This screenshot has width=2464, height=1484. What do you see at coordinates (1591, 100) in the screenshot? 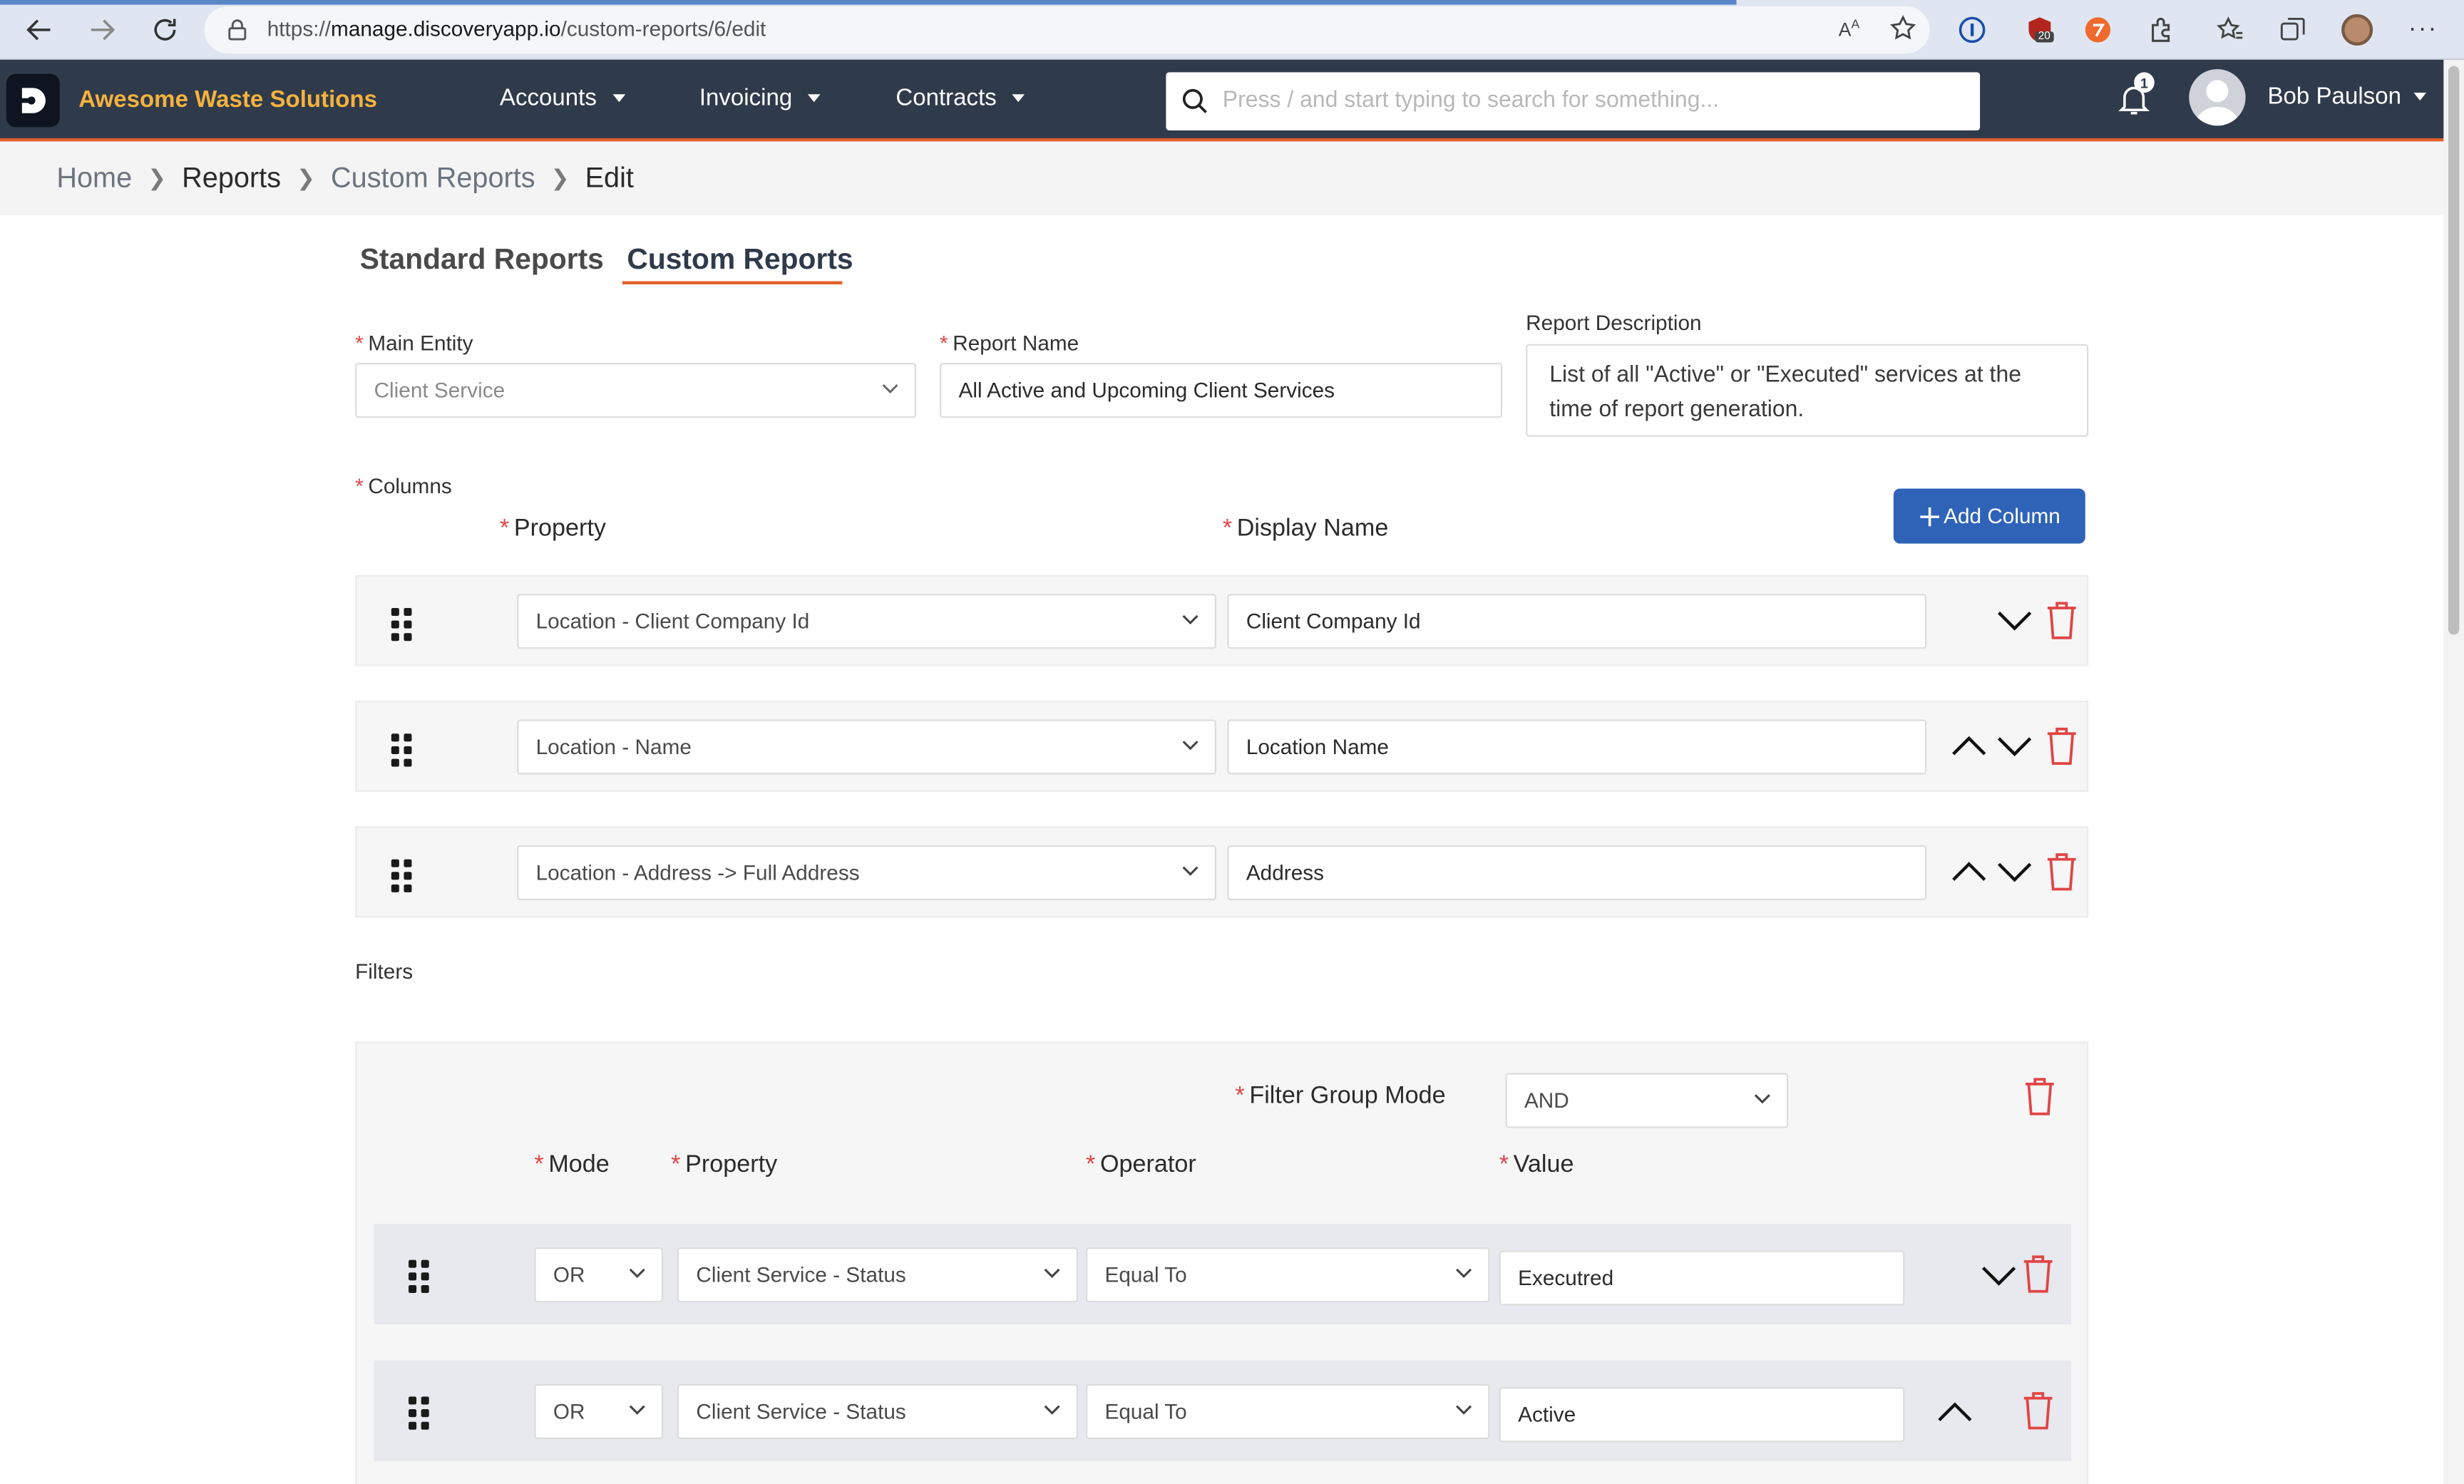
I see `search-input` at bounding box center [1591, 100].